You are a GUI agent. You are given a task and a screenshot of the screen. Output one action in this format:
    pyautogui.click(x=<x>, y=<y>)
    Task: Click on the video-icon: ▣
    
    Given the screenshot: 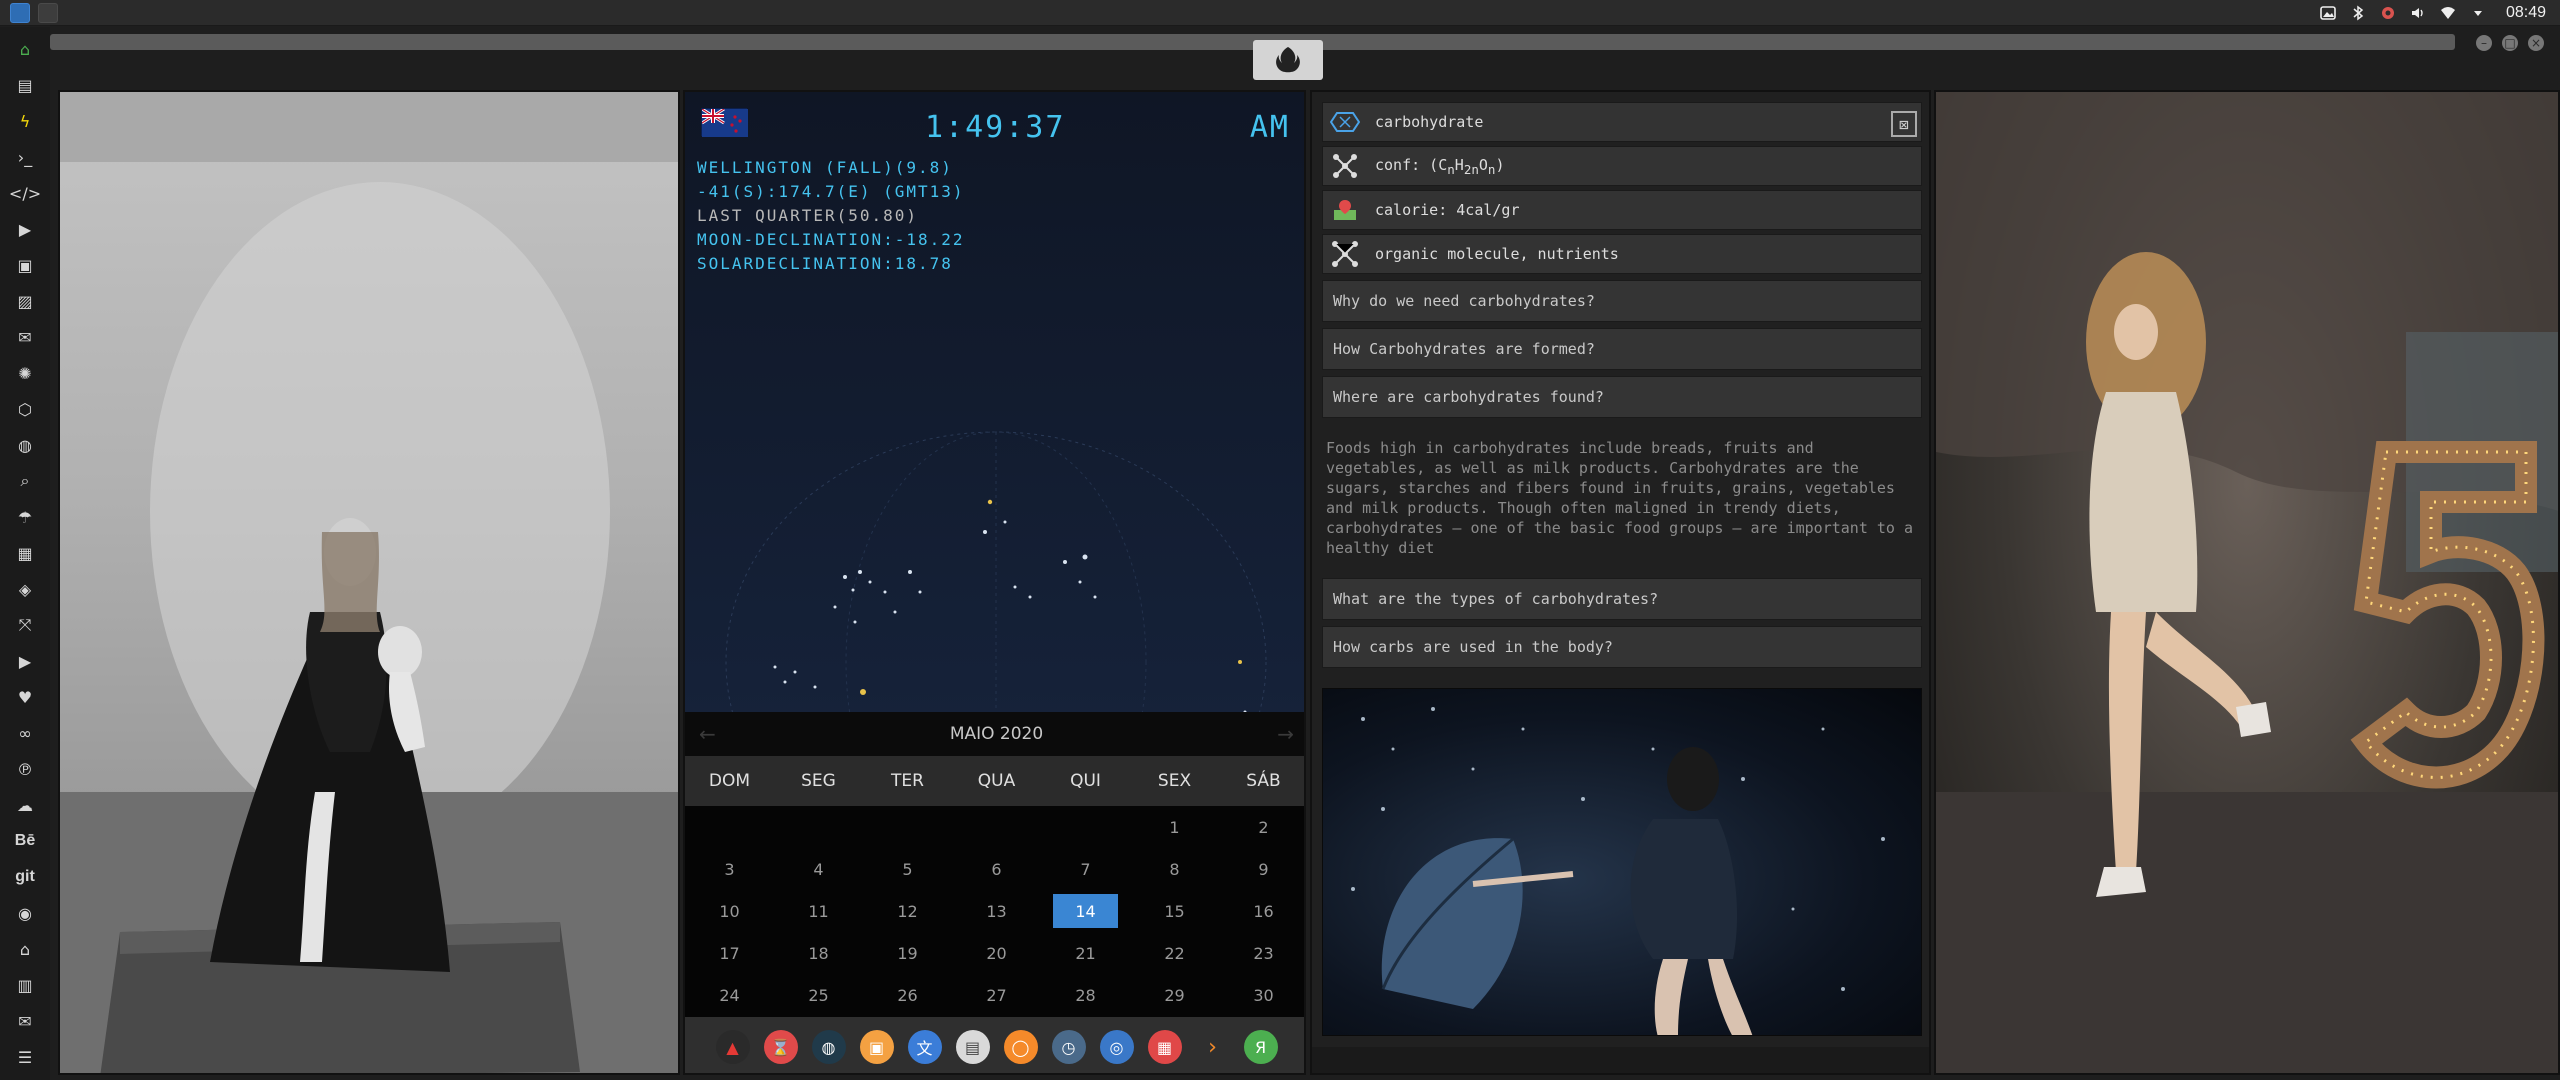 What is the action you would take?
    pyautogui.click(x=25, y=265)
    